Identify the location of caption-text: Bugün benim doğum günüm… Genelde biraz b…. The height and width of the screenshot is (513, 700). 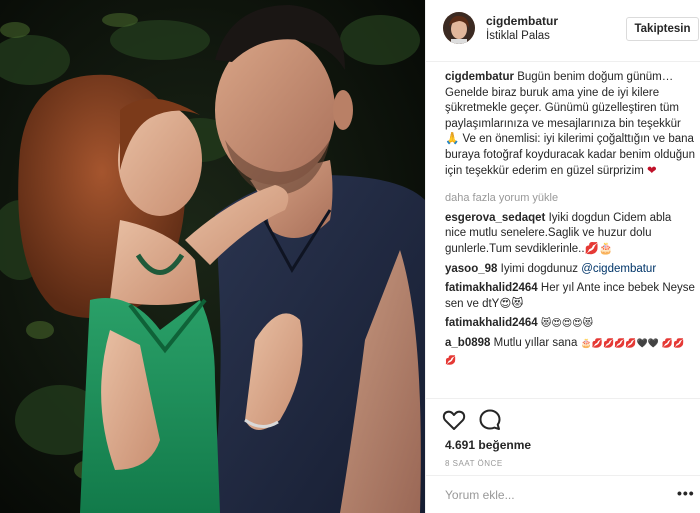
(570, 124).